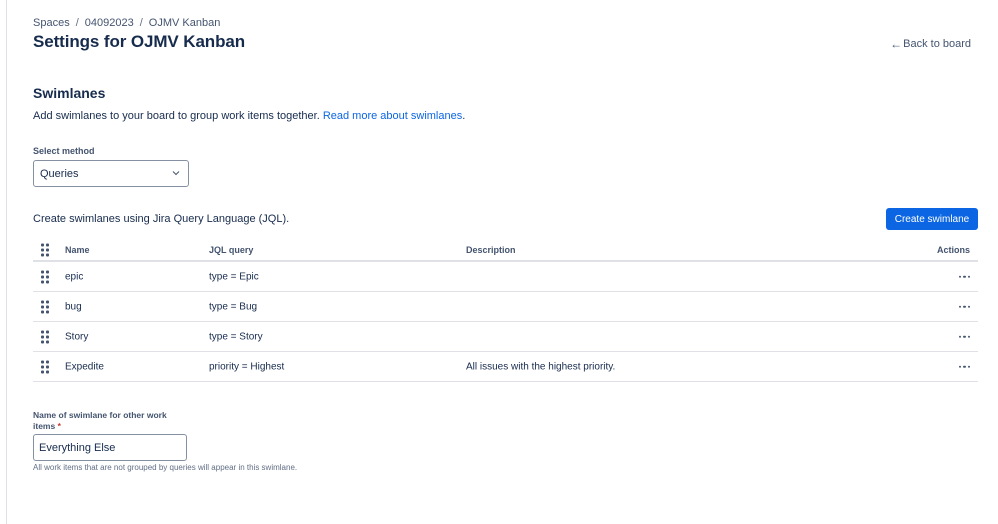  What do you see at coordinates (109, 23) in the screenshot?
I see `breadcrumb-project: 04092023` at bounding box center [109, 23].